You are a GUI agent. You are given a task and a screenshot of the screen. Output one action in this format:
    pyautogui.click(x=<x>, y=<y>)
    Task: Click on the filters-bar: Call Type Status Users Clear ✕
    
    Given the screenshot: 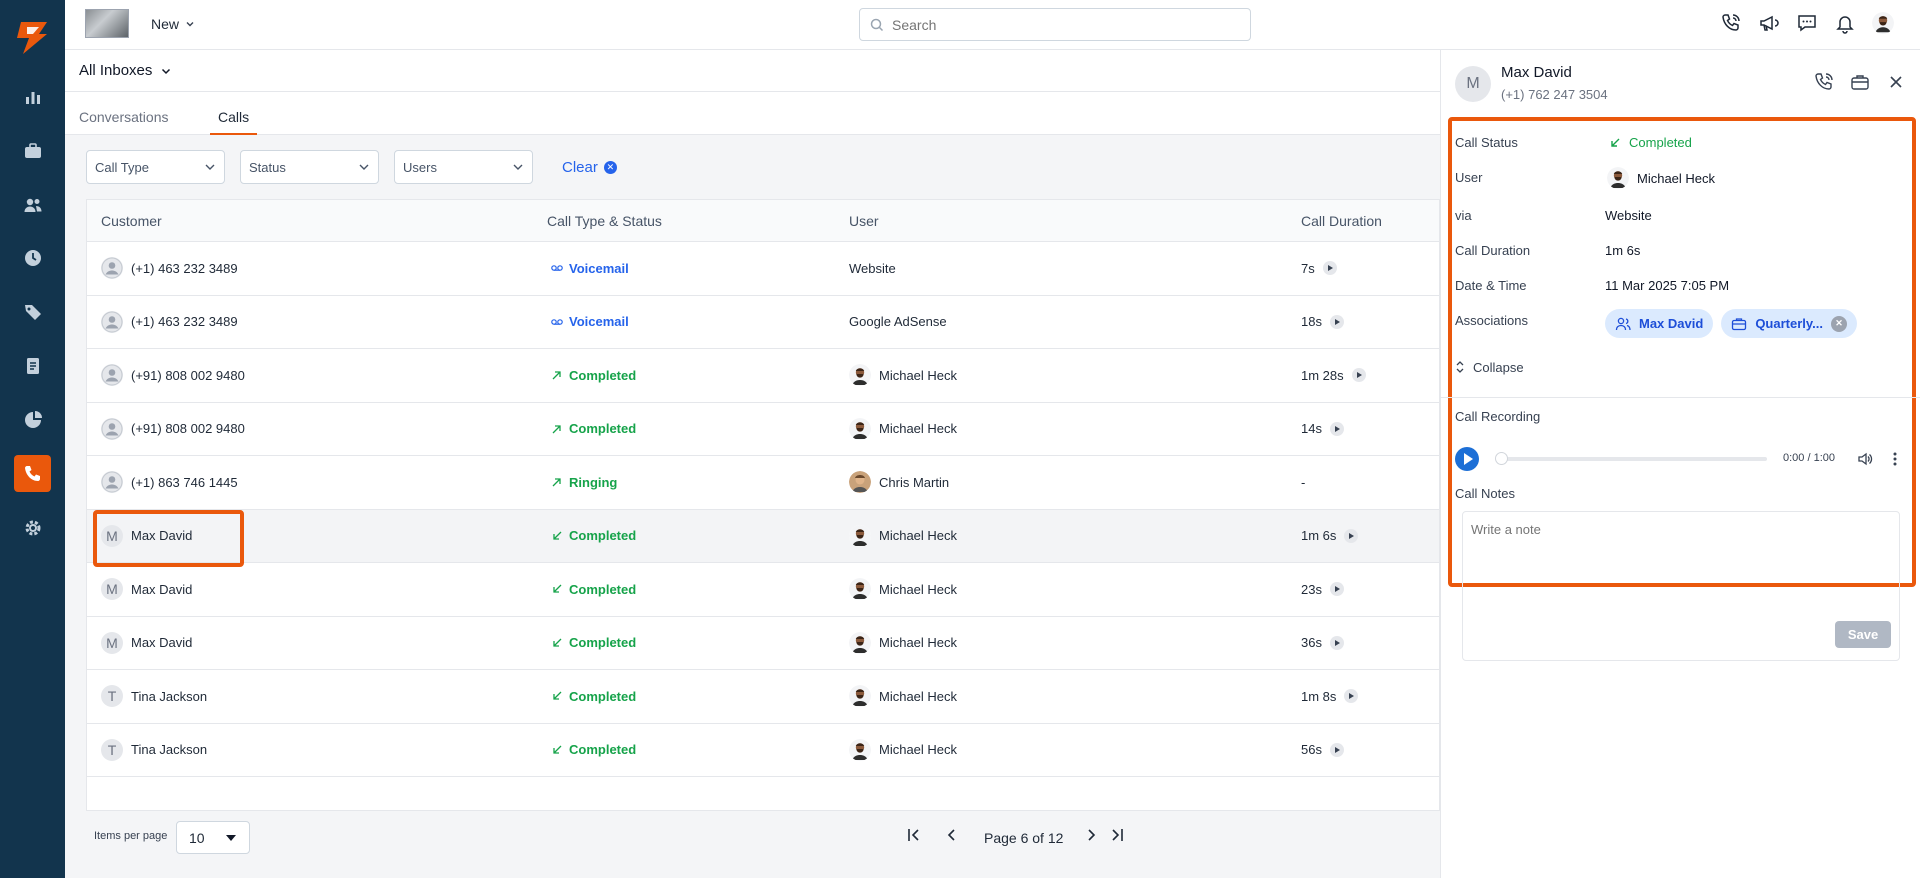 What is the action you would take?
    pyautogui.click(x=752, y=166)
    